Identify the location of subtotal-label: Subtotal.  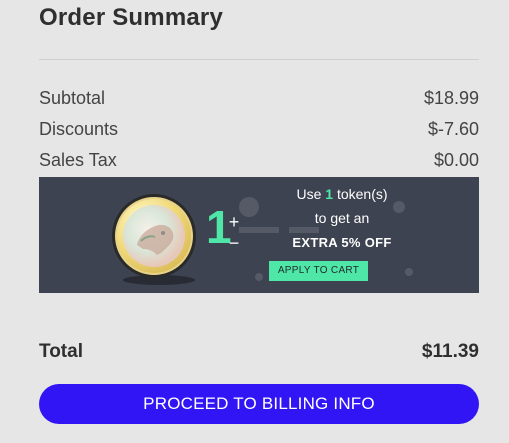
(72, 97).